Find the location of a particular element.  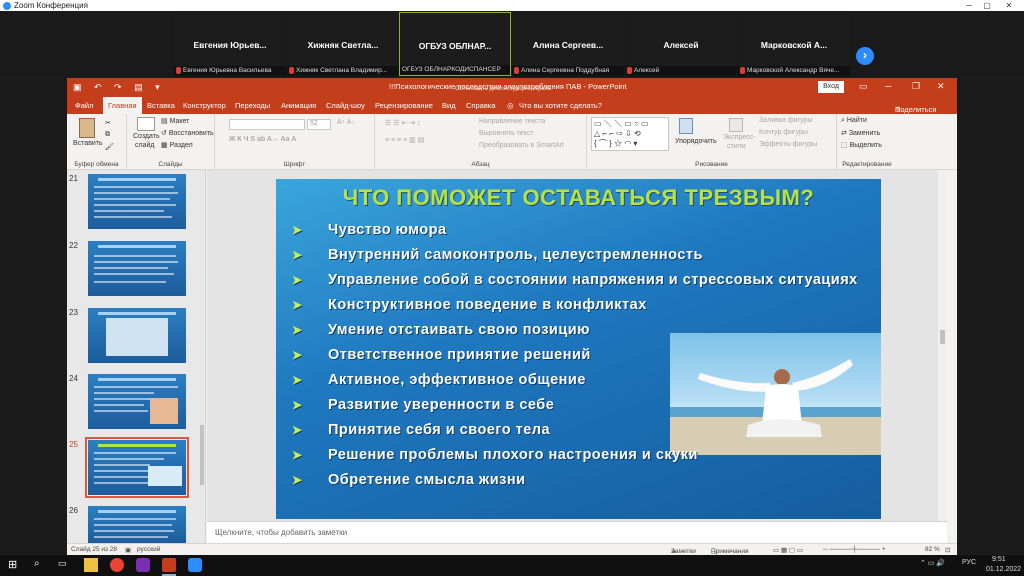

paste-icon is located at coordinates (87, 128).